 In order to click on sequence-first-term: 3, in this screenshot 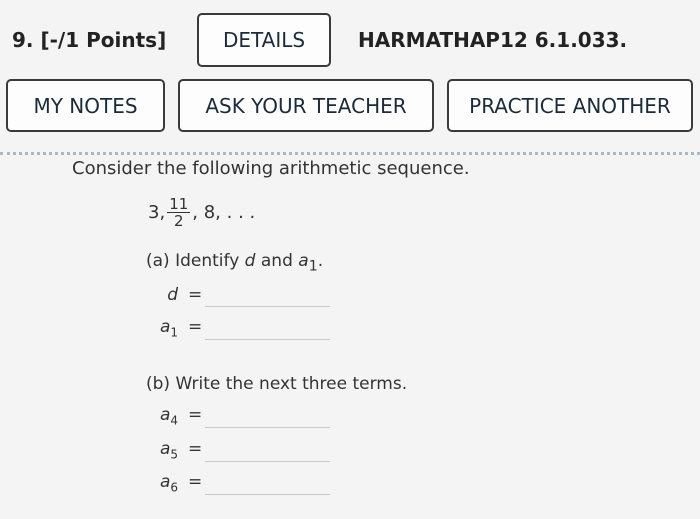, I will do `click(157, 212)`.